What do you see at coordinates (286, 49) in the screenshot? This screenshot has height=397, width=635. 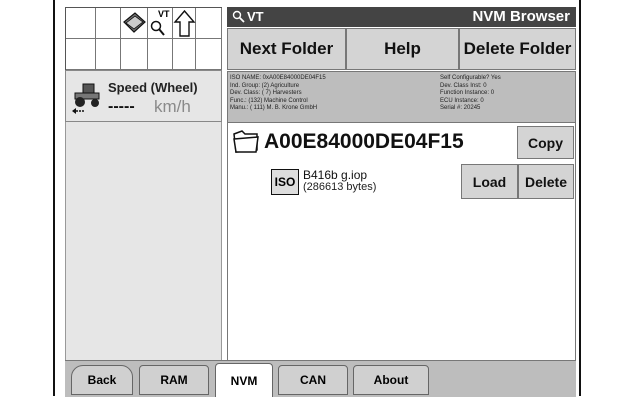 I see `next-folder-button: Next Folder` at bounding box center [286, 49].